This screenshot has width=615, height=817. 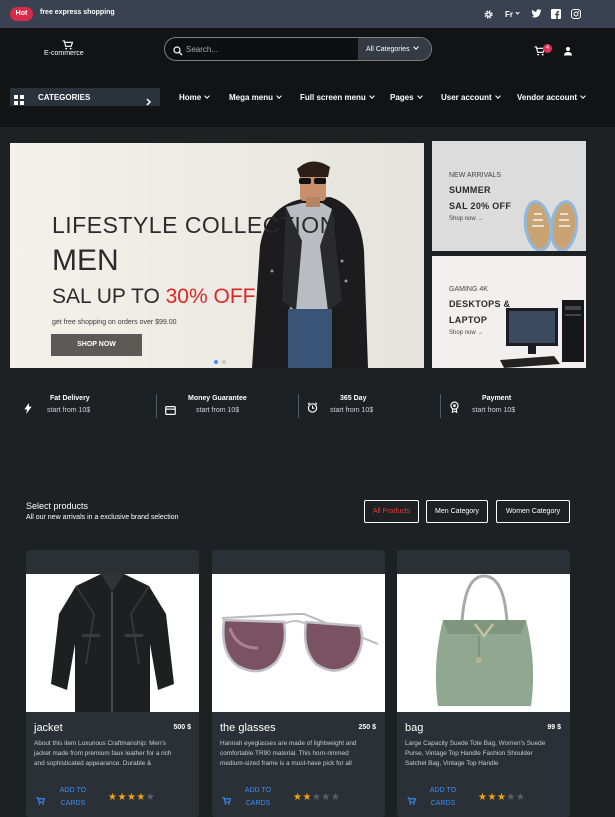 I want to click on product-name: the glasses, so click(x=248, y=728).